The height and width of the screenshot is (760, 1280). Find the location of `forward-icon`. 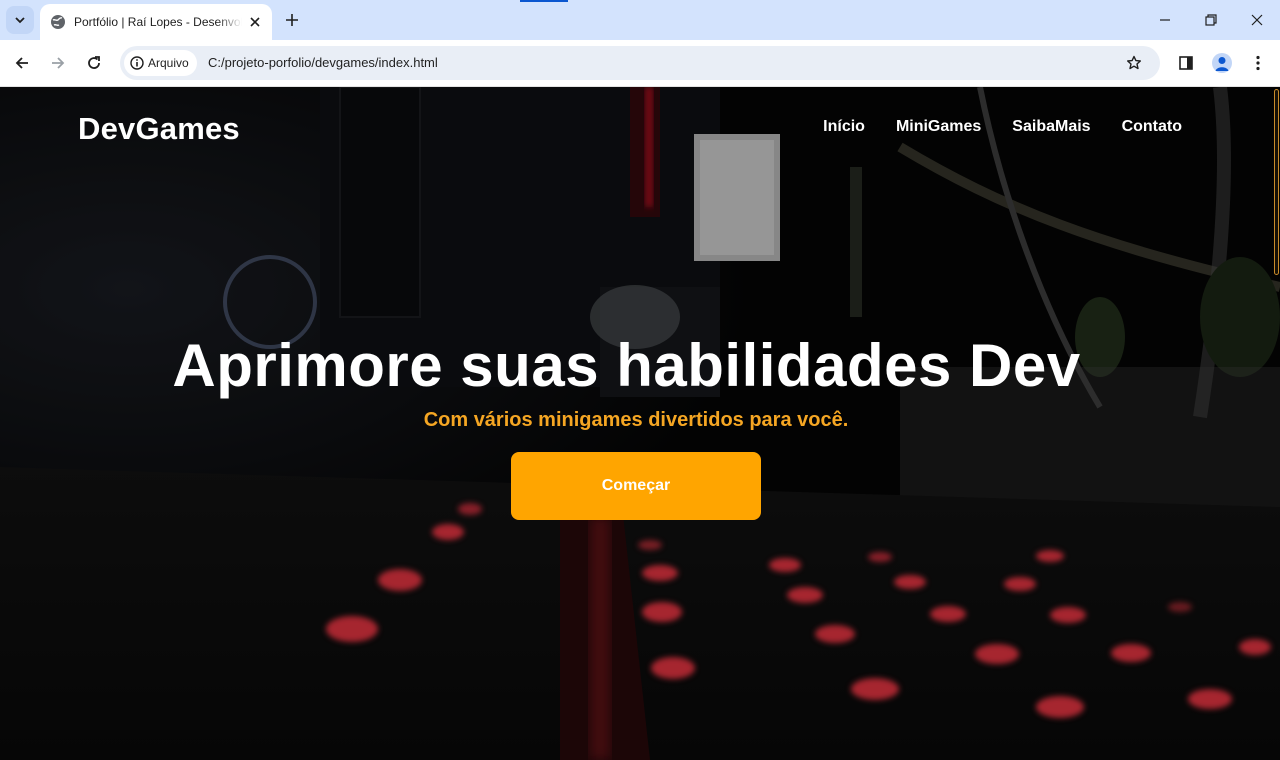

forward-icon is located at coordinates (58, 63).